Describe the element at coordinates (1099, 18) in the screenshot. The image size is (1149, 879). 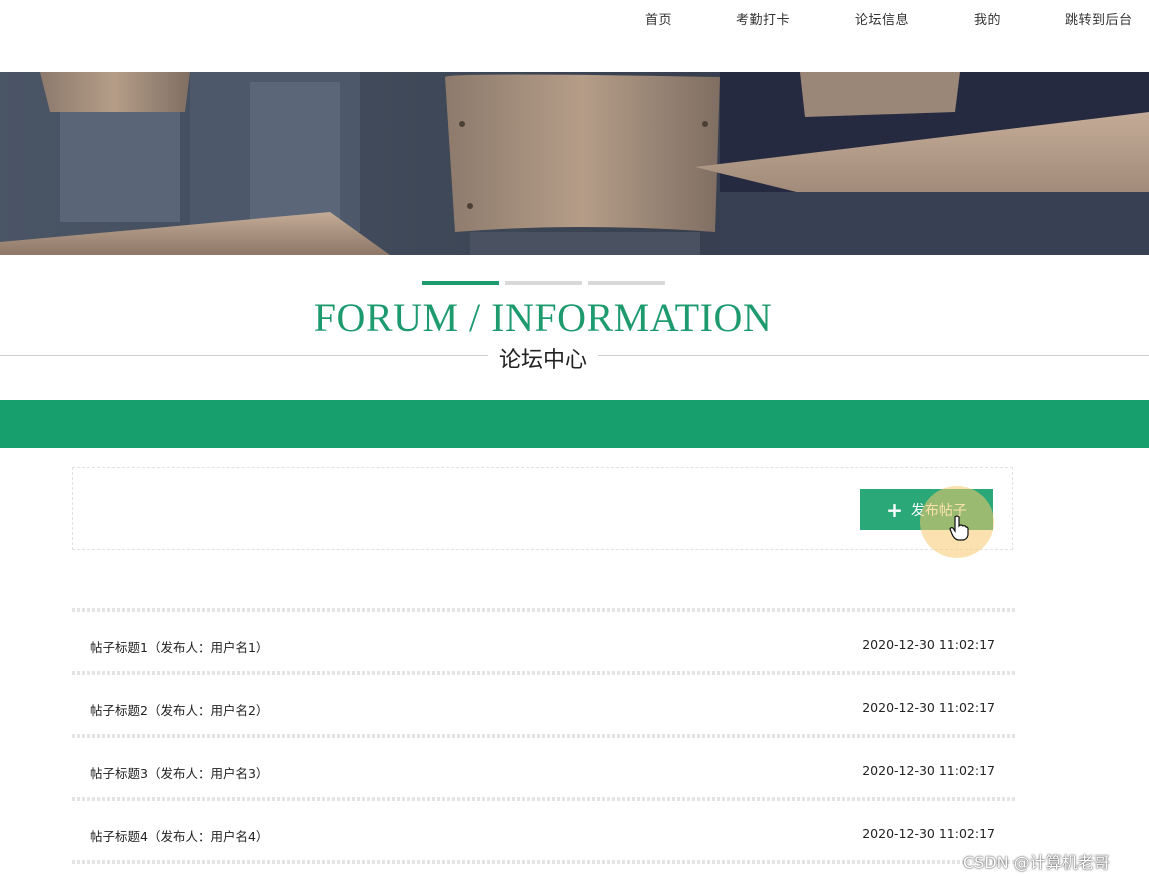
I see `nav-item-backend: 跳转到后台` at that location.